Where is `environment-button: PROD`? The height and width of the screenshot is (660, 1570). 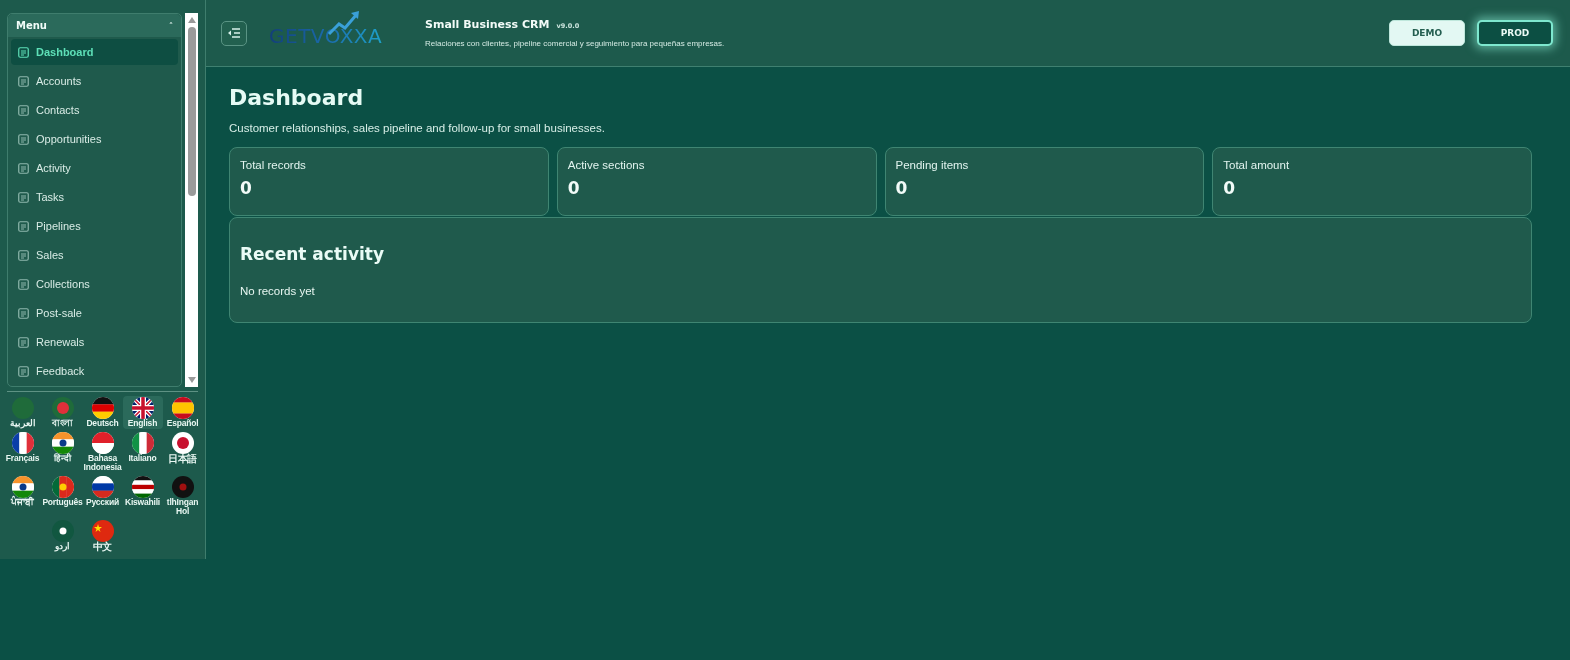
environment-button: PROD is located at coordinates (1515, 33).